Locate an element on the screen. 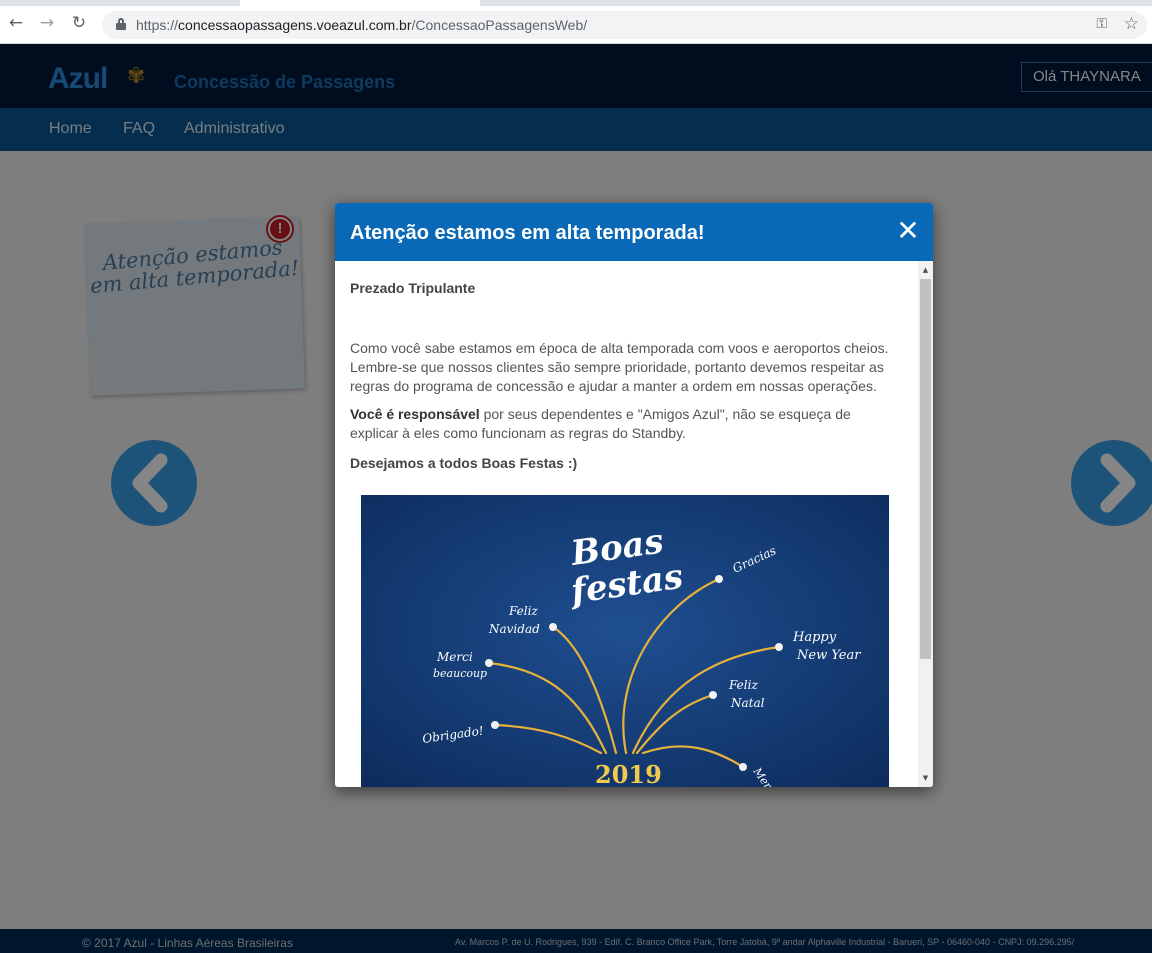 Image resolution: width=1152 pixels, height=953 pixels. modal-header: Atenção estamos em alta temporada! ✕ is located at coordinates (634, 232).